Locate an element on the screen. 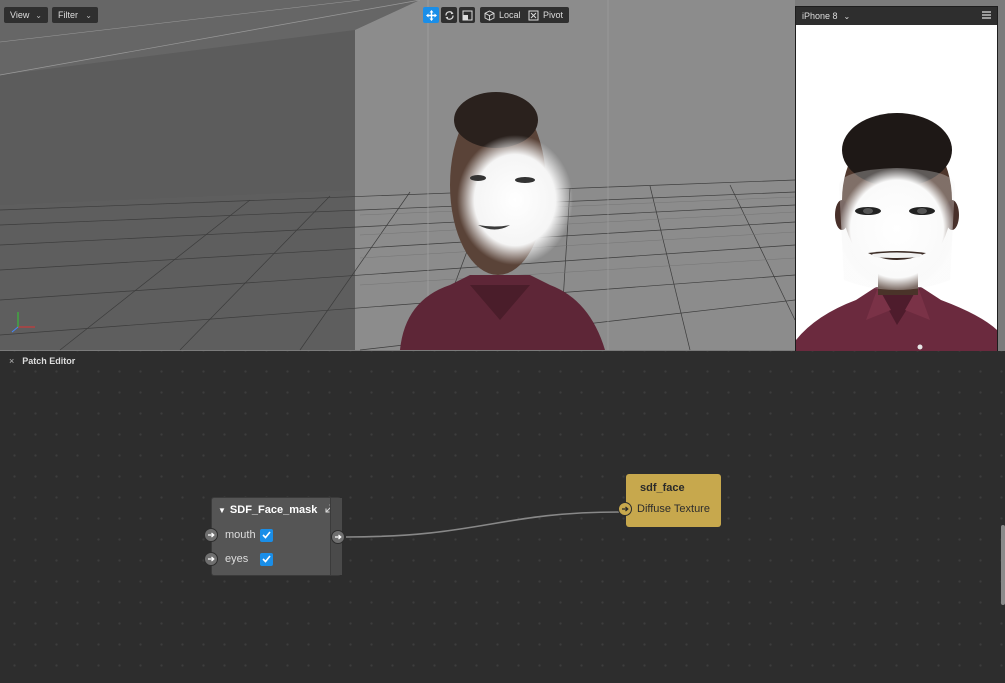  move-tool-button is located at coordinates (431, 15).